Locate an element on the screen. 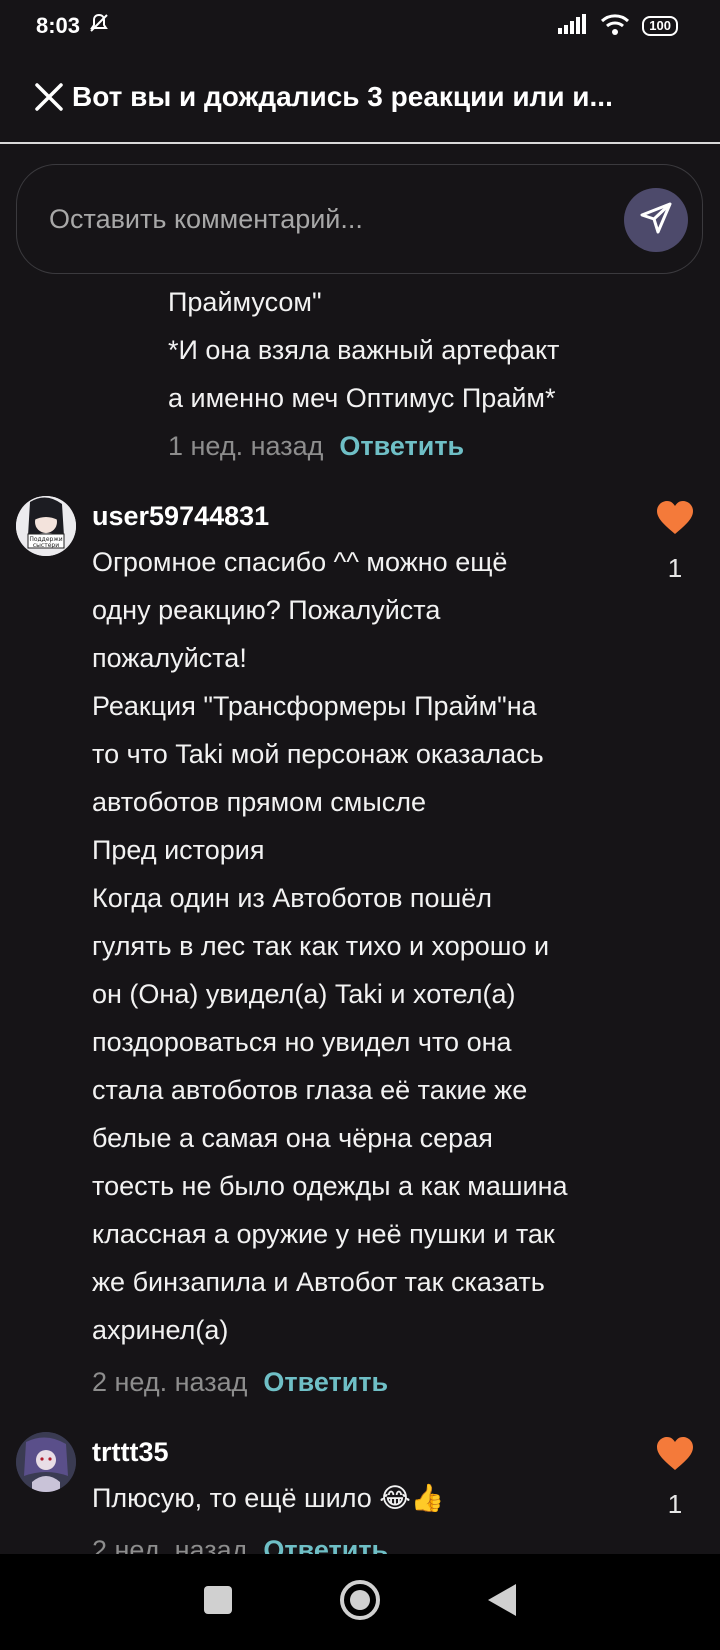  system-nav-bar is located at coordinates (360, 1602).